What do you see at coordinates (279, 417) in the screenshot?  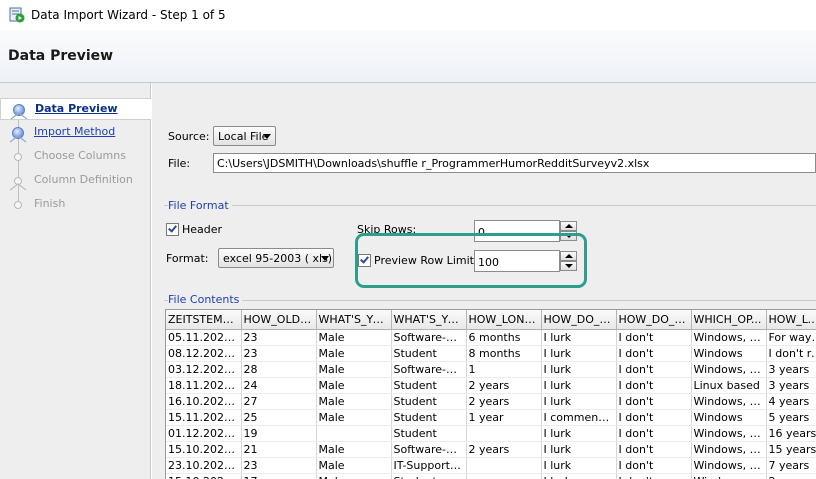 I see `table-cell: 25` at bounding box center [279, 417].